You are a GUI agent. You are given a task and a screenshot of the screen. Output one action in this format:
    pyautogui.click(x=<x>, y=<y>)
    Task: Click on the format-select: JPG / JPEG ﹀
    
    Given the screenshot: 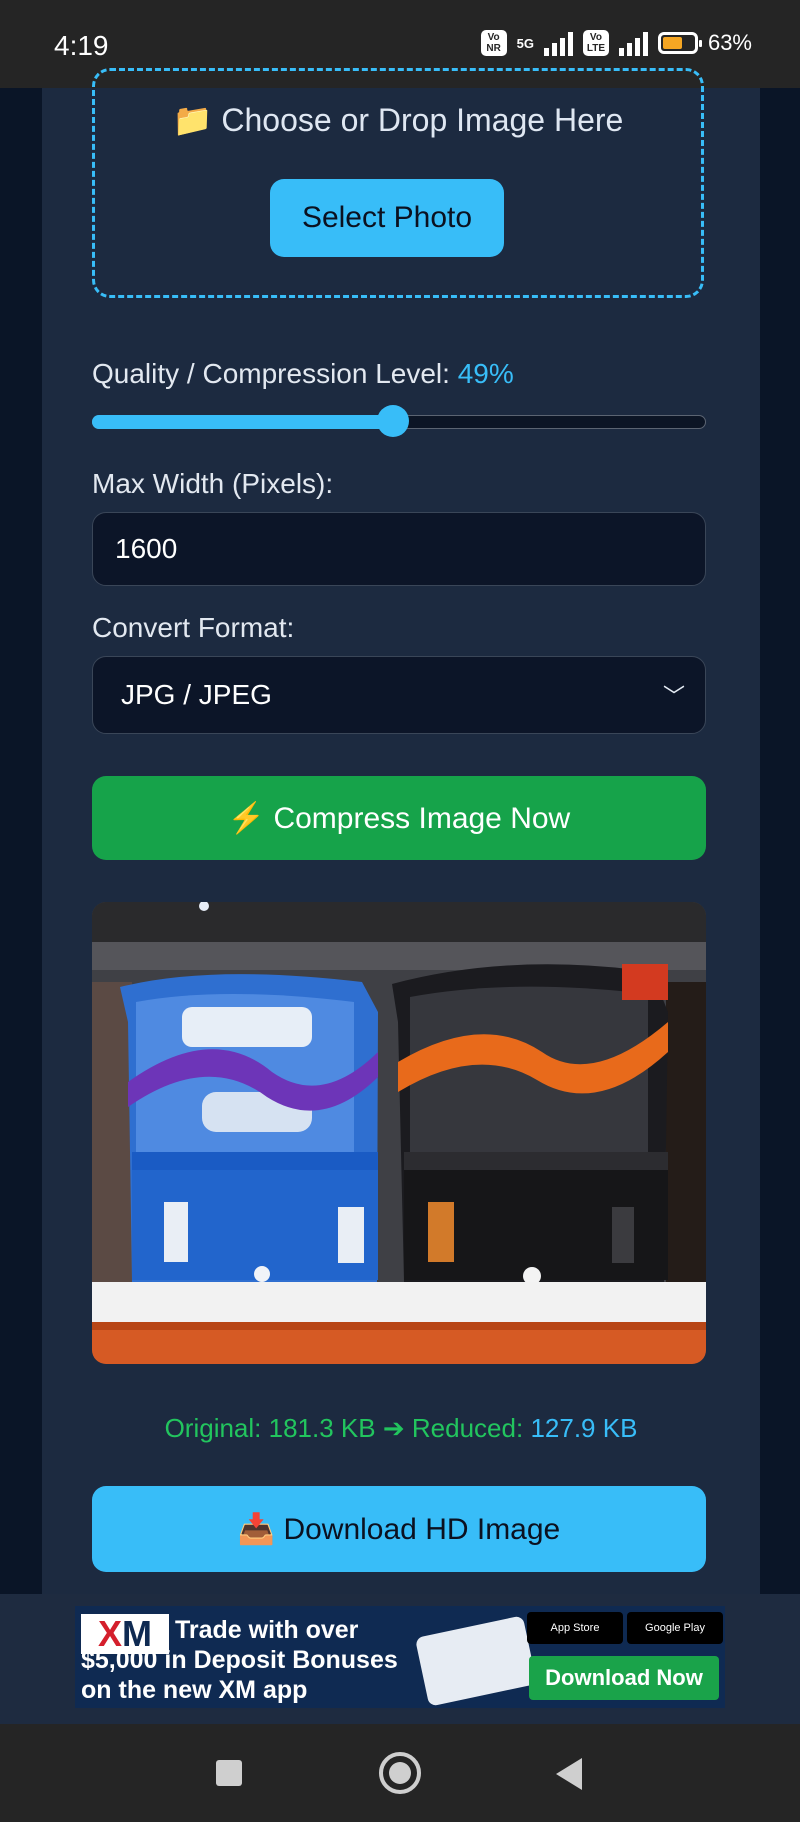 What is the action you would take?
    pyautogui.click(x=399, y=695)
    